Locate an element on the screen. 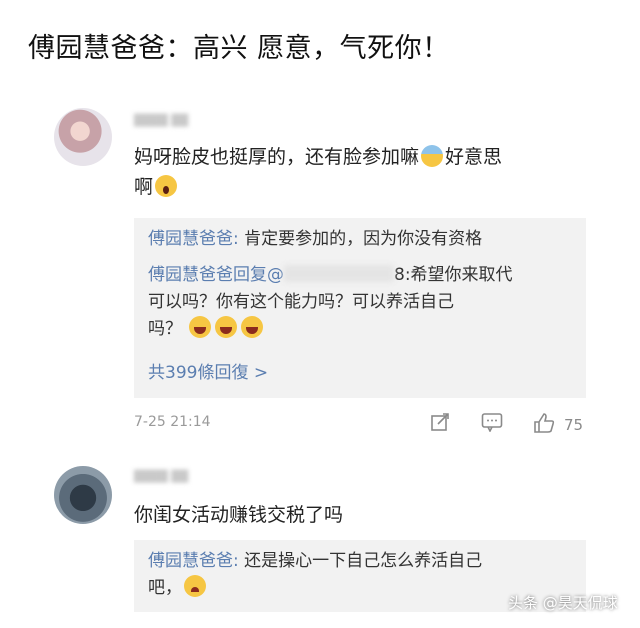  more-replies-link: 共399條回復 > is located at coordinates (208, 370).